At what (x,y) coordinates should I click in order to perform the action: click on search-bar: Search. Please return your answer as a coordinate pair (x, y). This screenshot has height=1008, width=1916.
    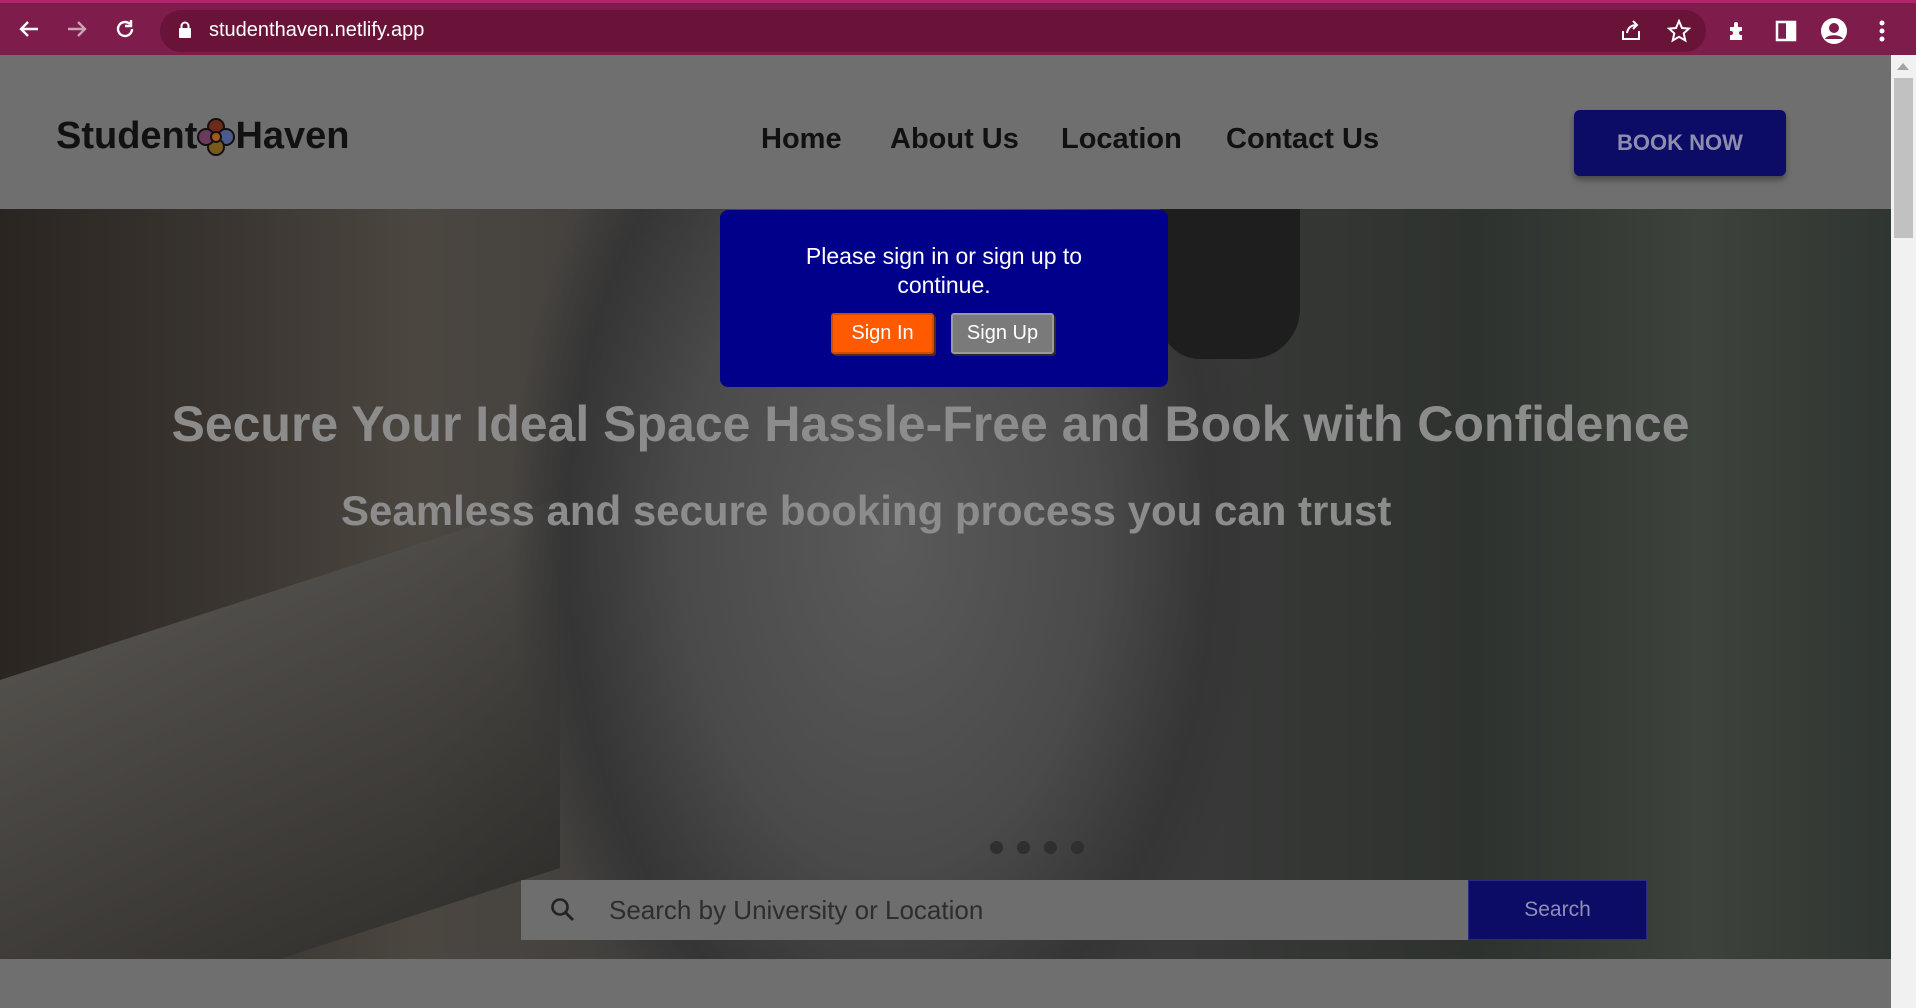
    Looking at the image, I should click on (1084, 910).